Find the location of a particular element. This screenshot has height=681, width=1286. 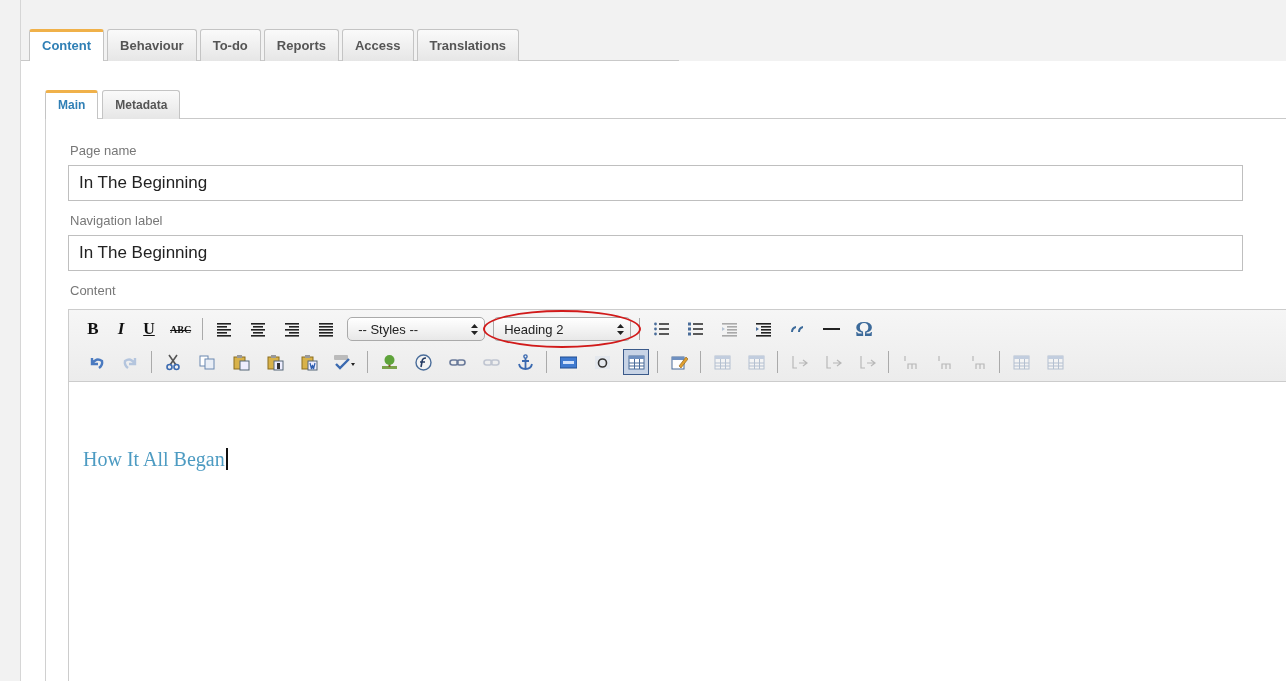

underline-button: U is located at coordinates (149, 329).